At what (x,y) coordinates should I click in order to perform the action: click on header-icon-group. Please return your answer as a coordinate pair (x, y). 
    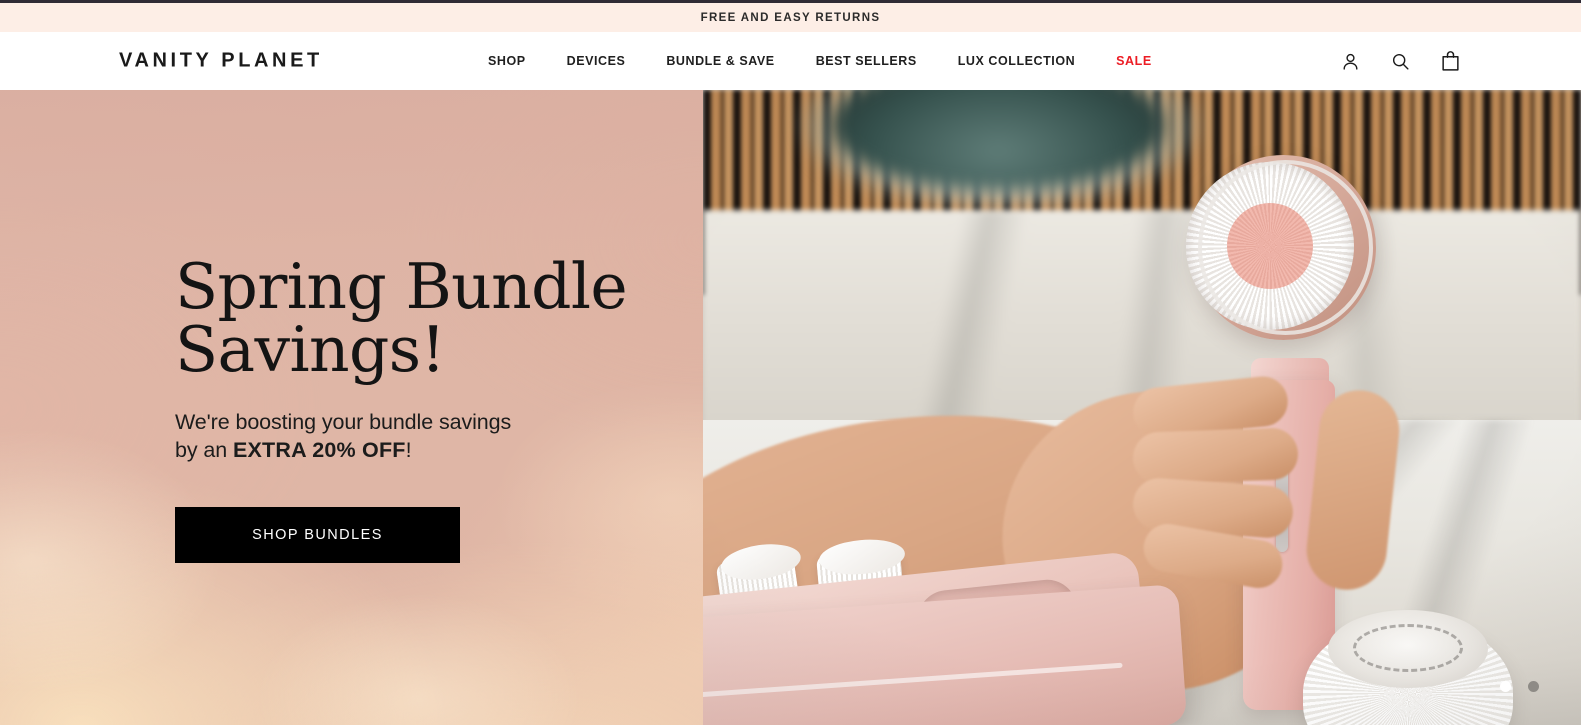
    Looking at the image, I should click on (1400, 61).